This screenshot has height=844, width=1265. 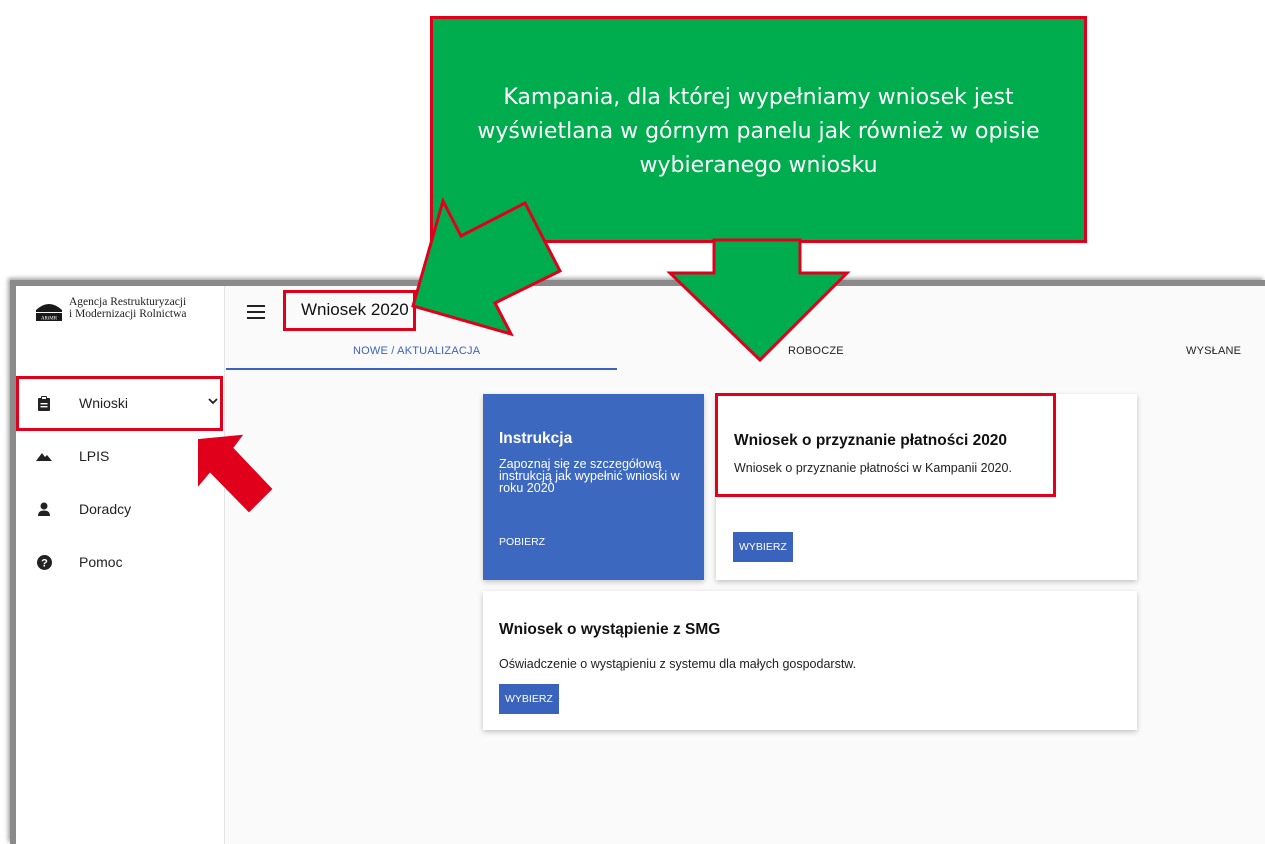 I want to click on person-icon, so click(x=44, y=509).